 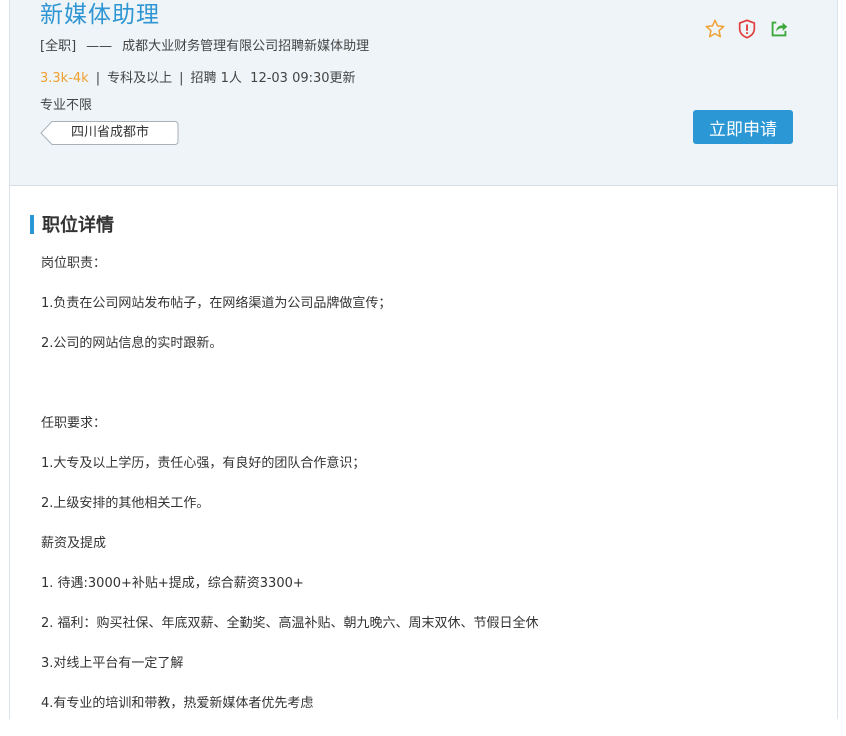 I want to click on desc-line: 4.有专业的培训和带教，热爱新媒体者优先考虑, so click(x=177, y=703).